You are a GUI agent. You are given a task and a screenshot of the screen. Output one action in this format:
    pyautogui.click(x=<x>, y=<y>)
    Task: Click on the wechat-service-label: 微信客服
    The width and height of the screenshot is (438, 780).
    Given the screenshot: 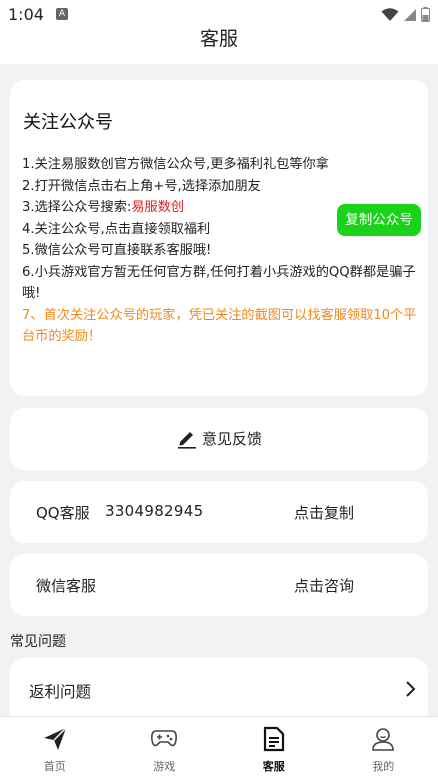 What is the action you would take?
    pyautogui.click(x=66, y=586)
    